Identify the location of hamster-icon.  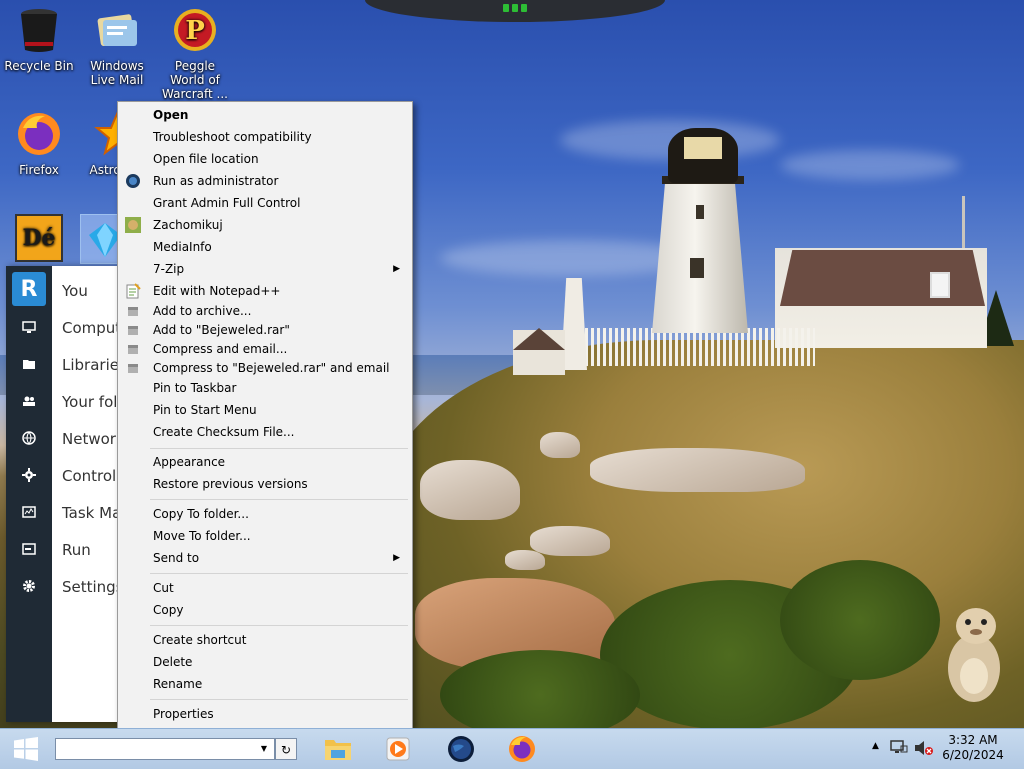
(133, 225).